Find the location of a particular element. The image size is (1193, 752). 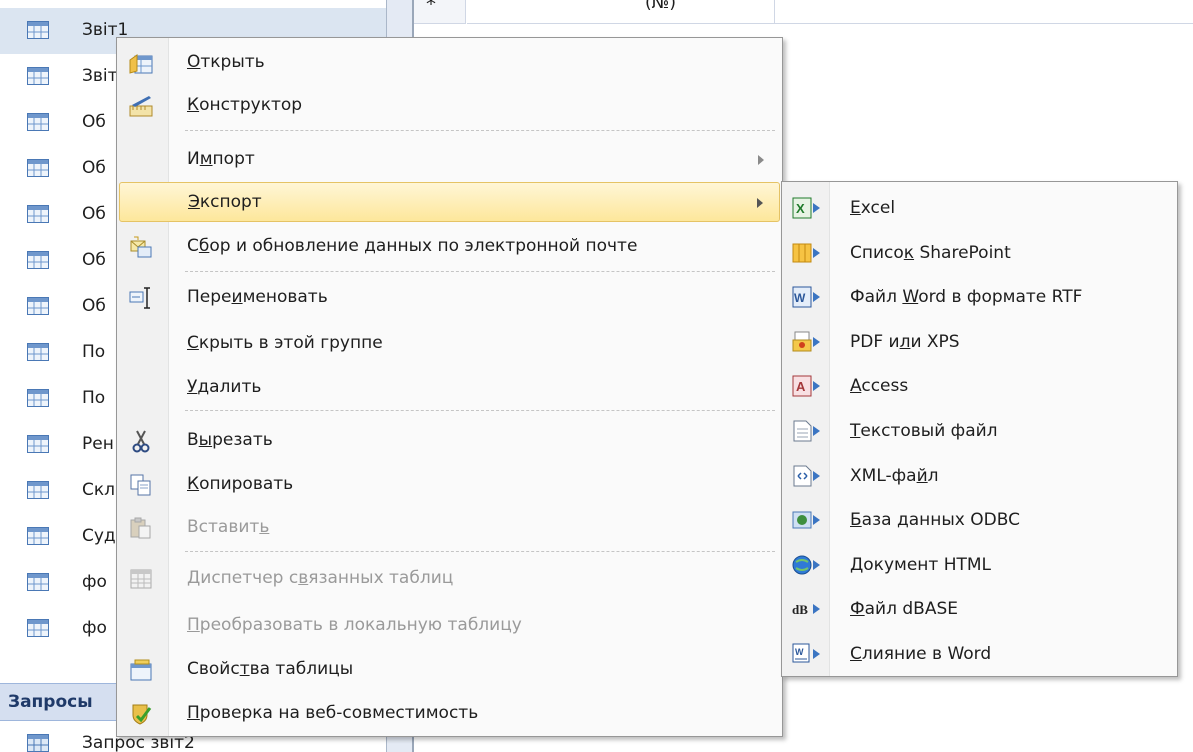

export-option-label: PDF или XPS is located at coordinates (905, 341).